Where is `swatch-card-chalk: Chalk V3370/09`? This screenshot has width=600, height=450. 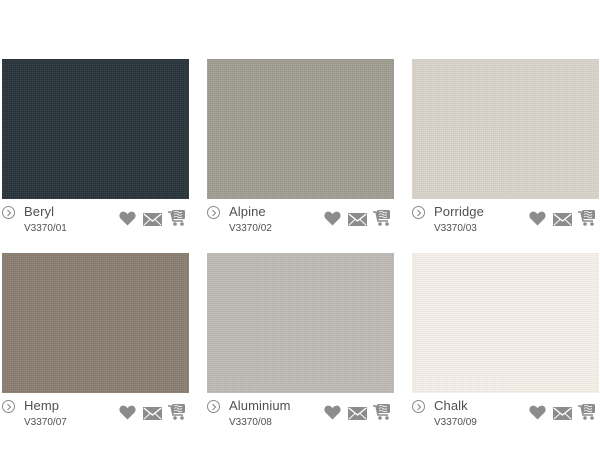 swatch-card-chalk: Chalk V3370/09 is located at coordinates (506, 344).